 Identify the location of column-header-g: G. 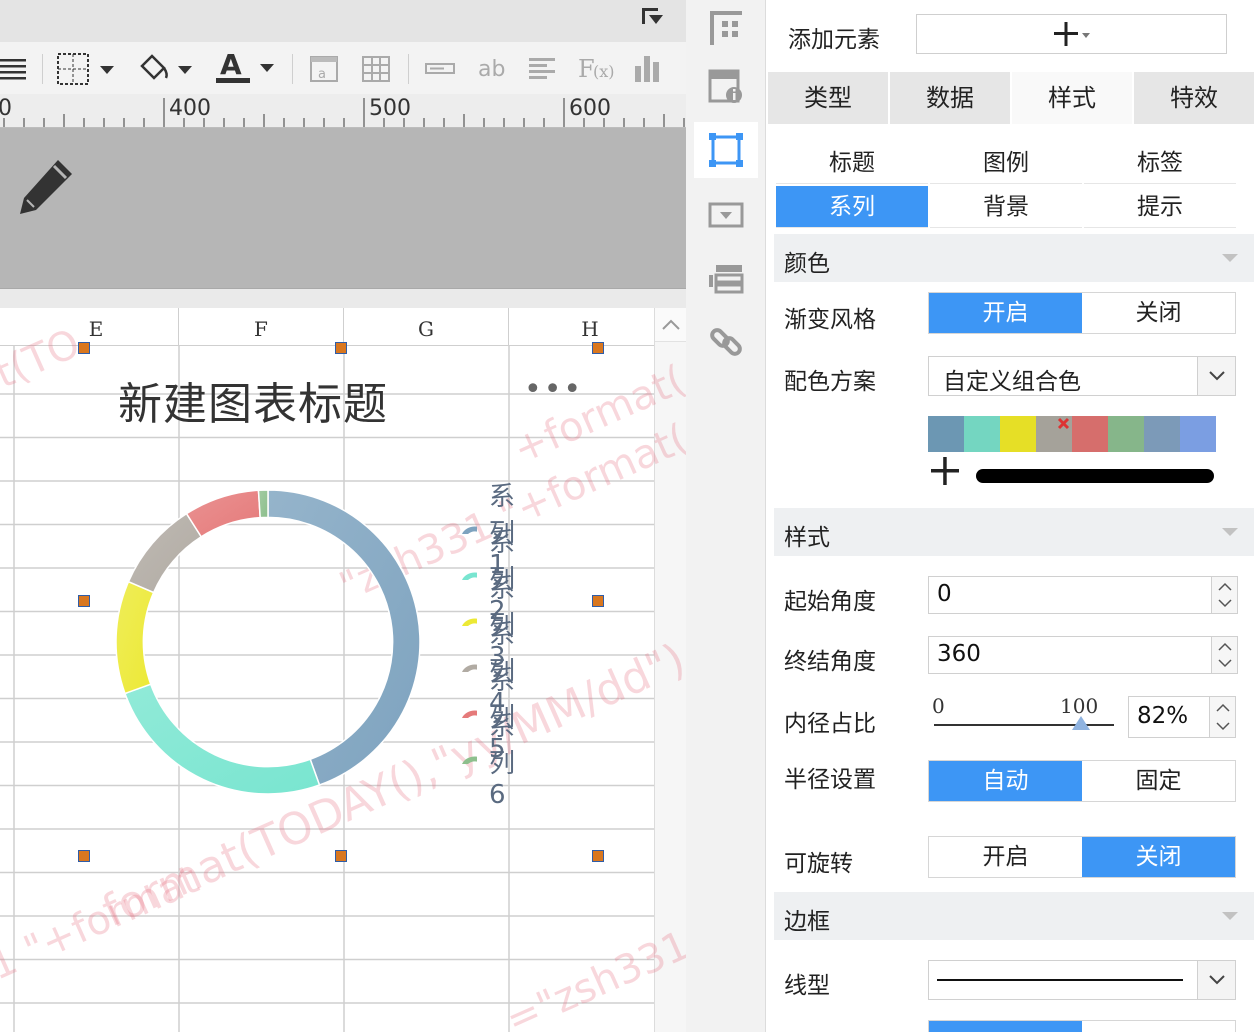
(426, 327).